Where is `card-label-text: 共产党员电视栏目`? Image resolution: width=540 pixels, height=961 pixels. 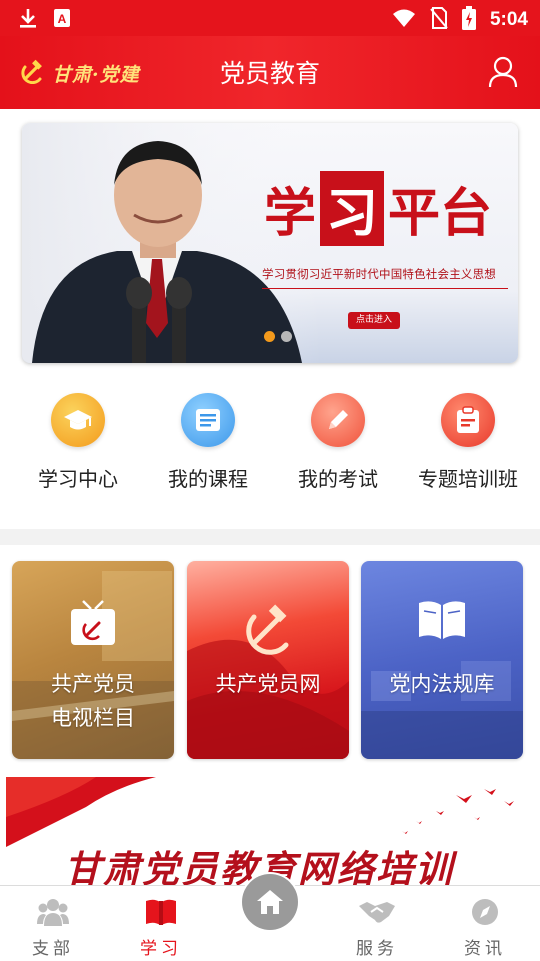 card-label-text: 共产党员电视栏目 is located at coordinates (93, 701).